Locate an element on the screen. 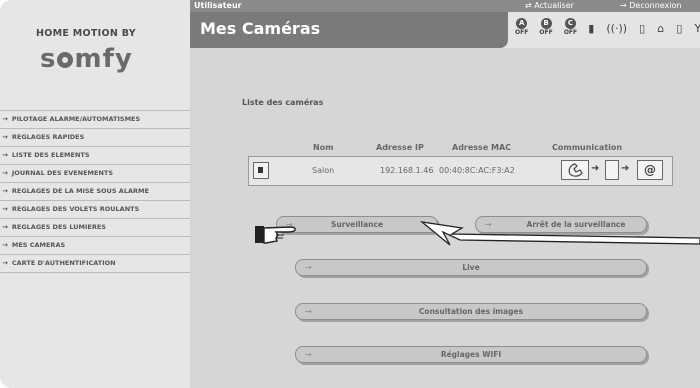  sidebar-item-pilotage: → PILOTAGE ALARME/AUTOMATISMES is located at coordinates (95, 119).